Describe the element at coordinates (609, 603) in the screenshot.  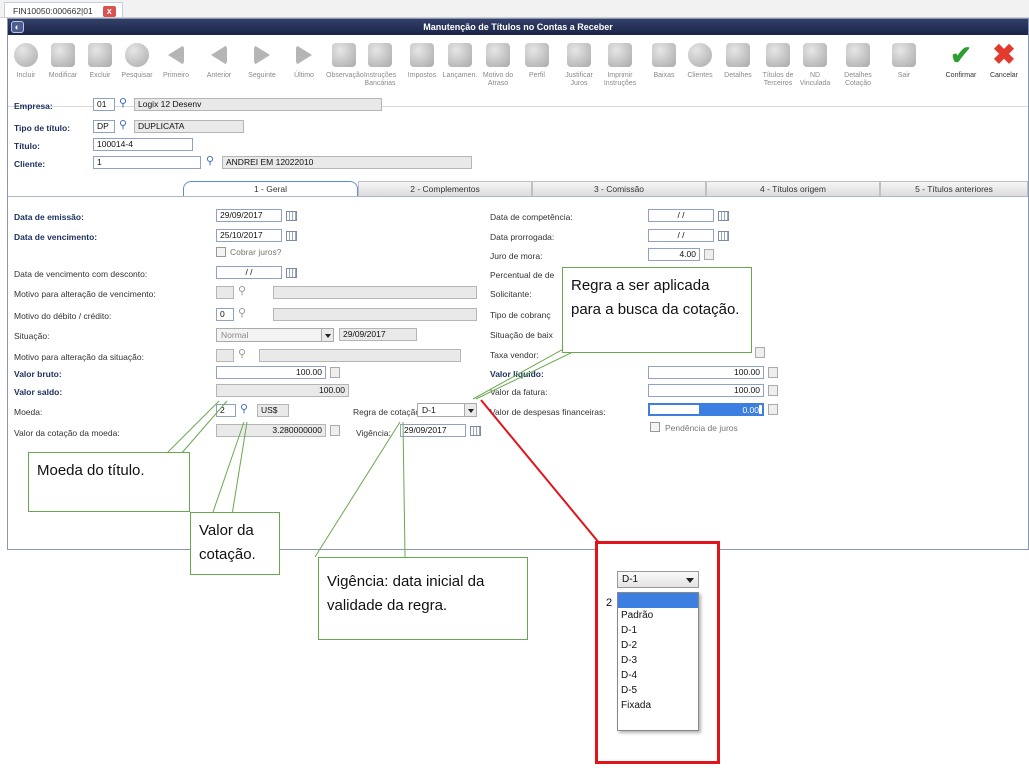
I see `underlying-field-char: 2` at that location.